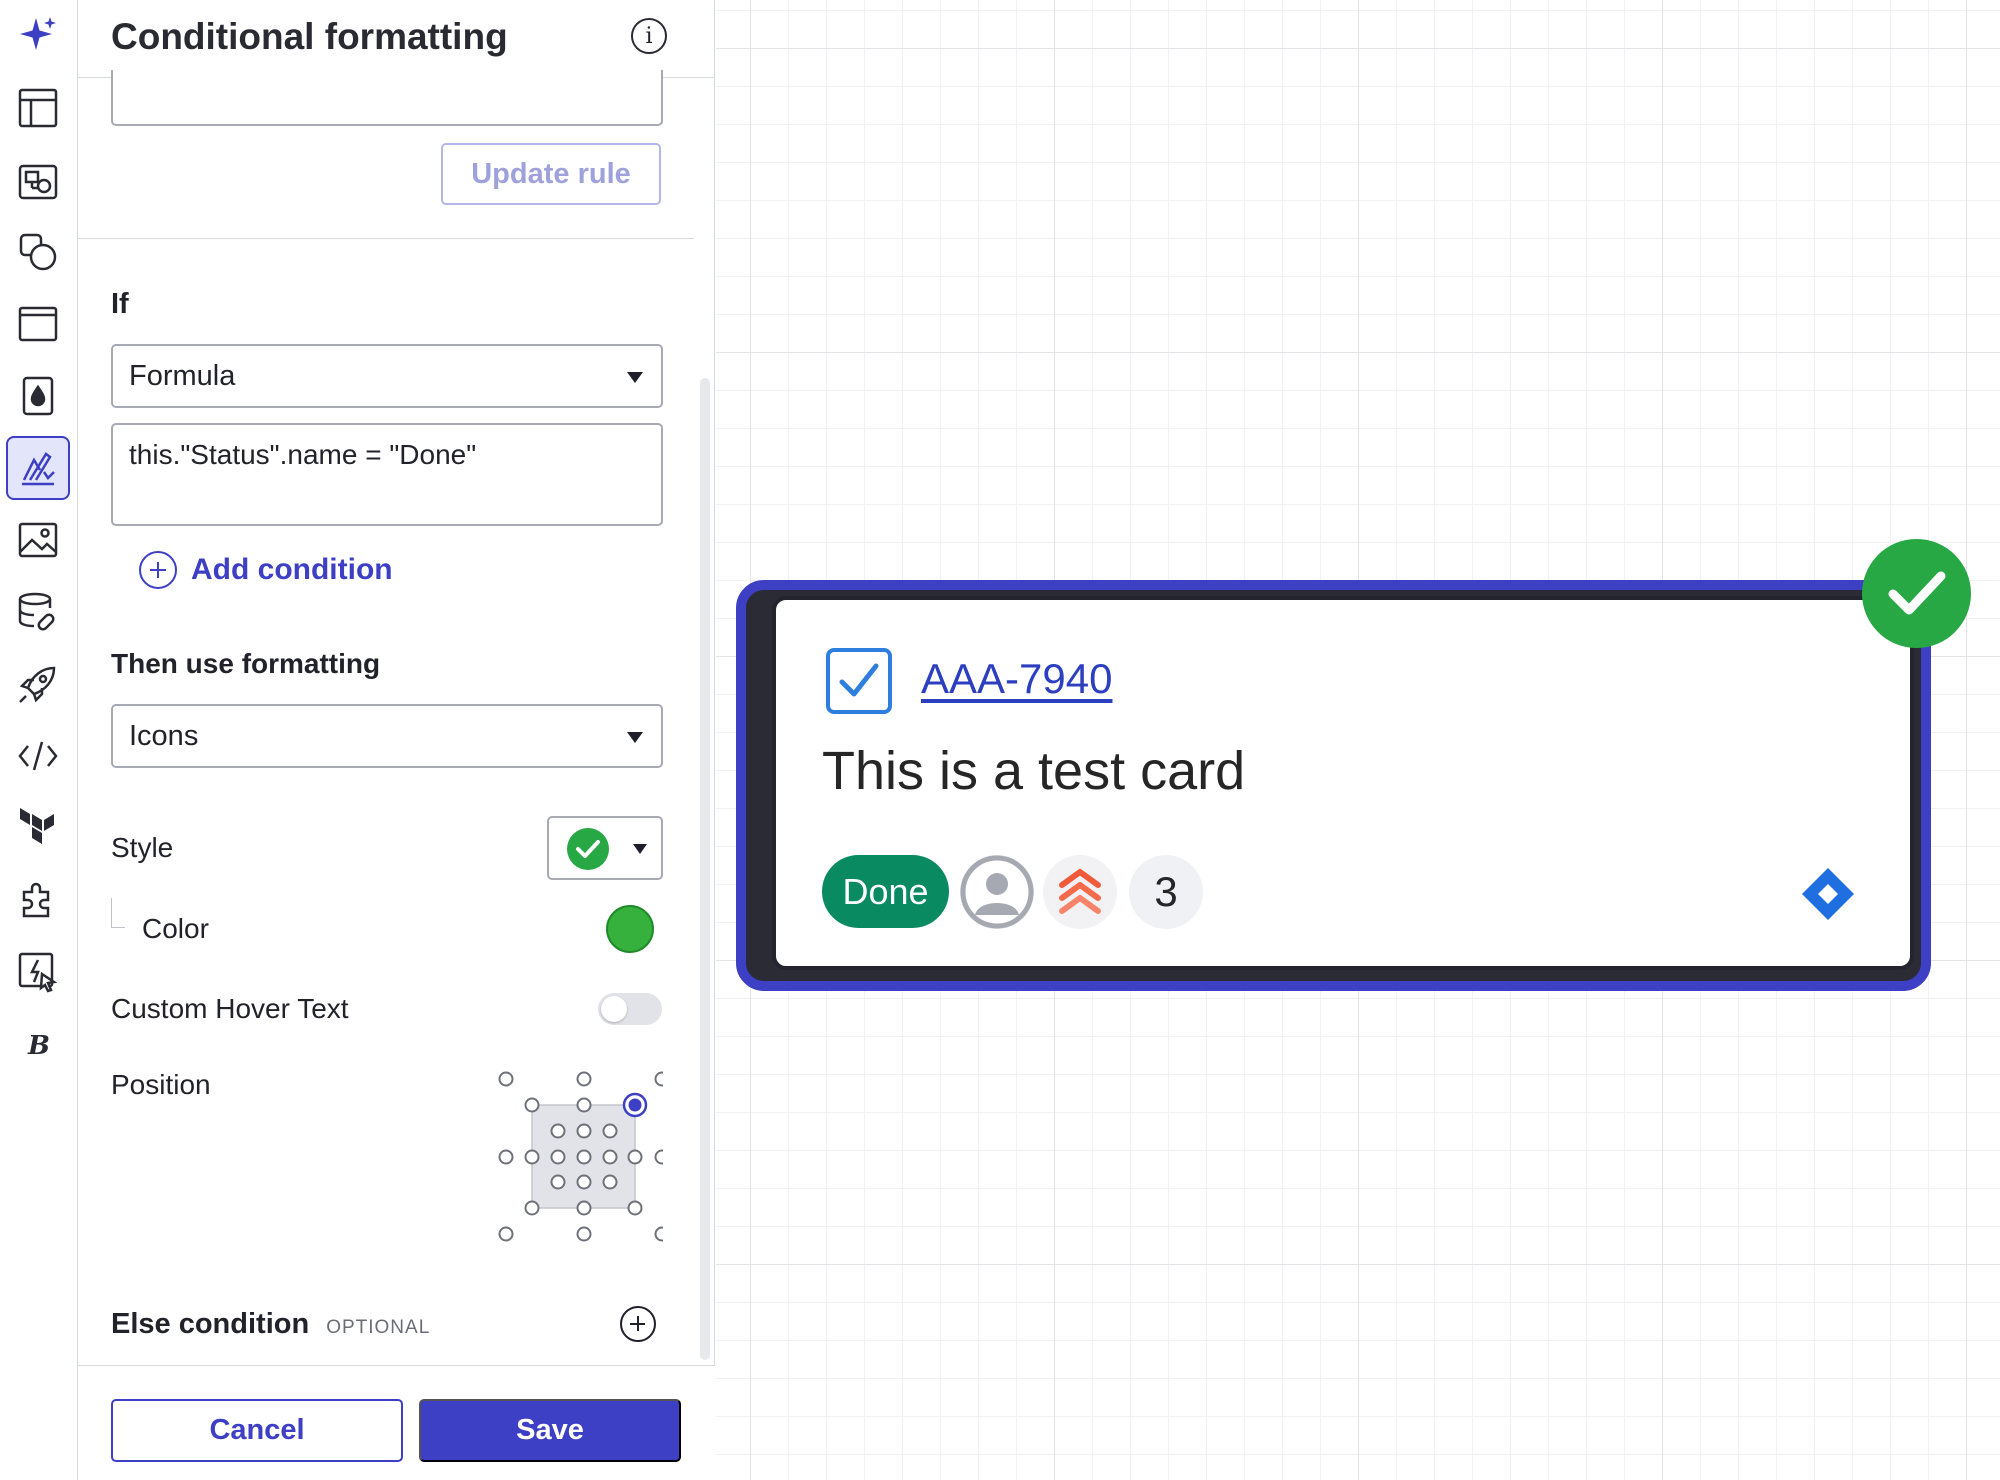 The image size is (2000, 1480). I want to click on panel-scrollbar, so click(705, 869).